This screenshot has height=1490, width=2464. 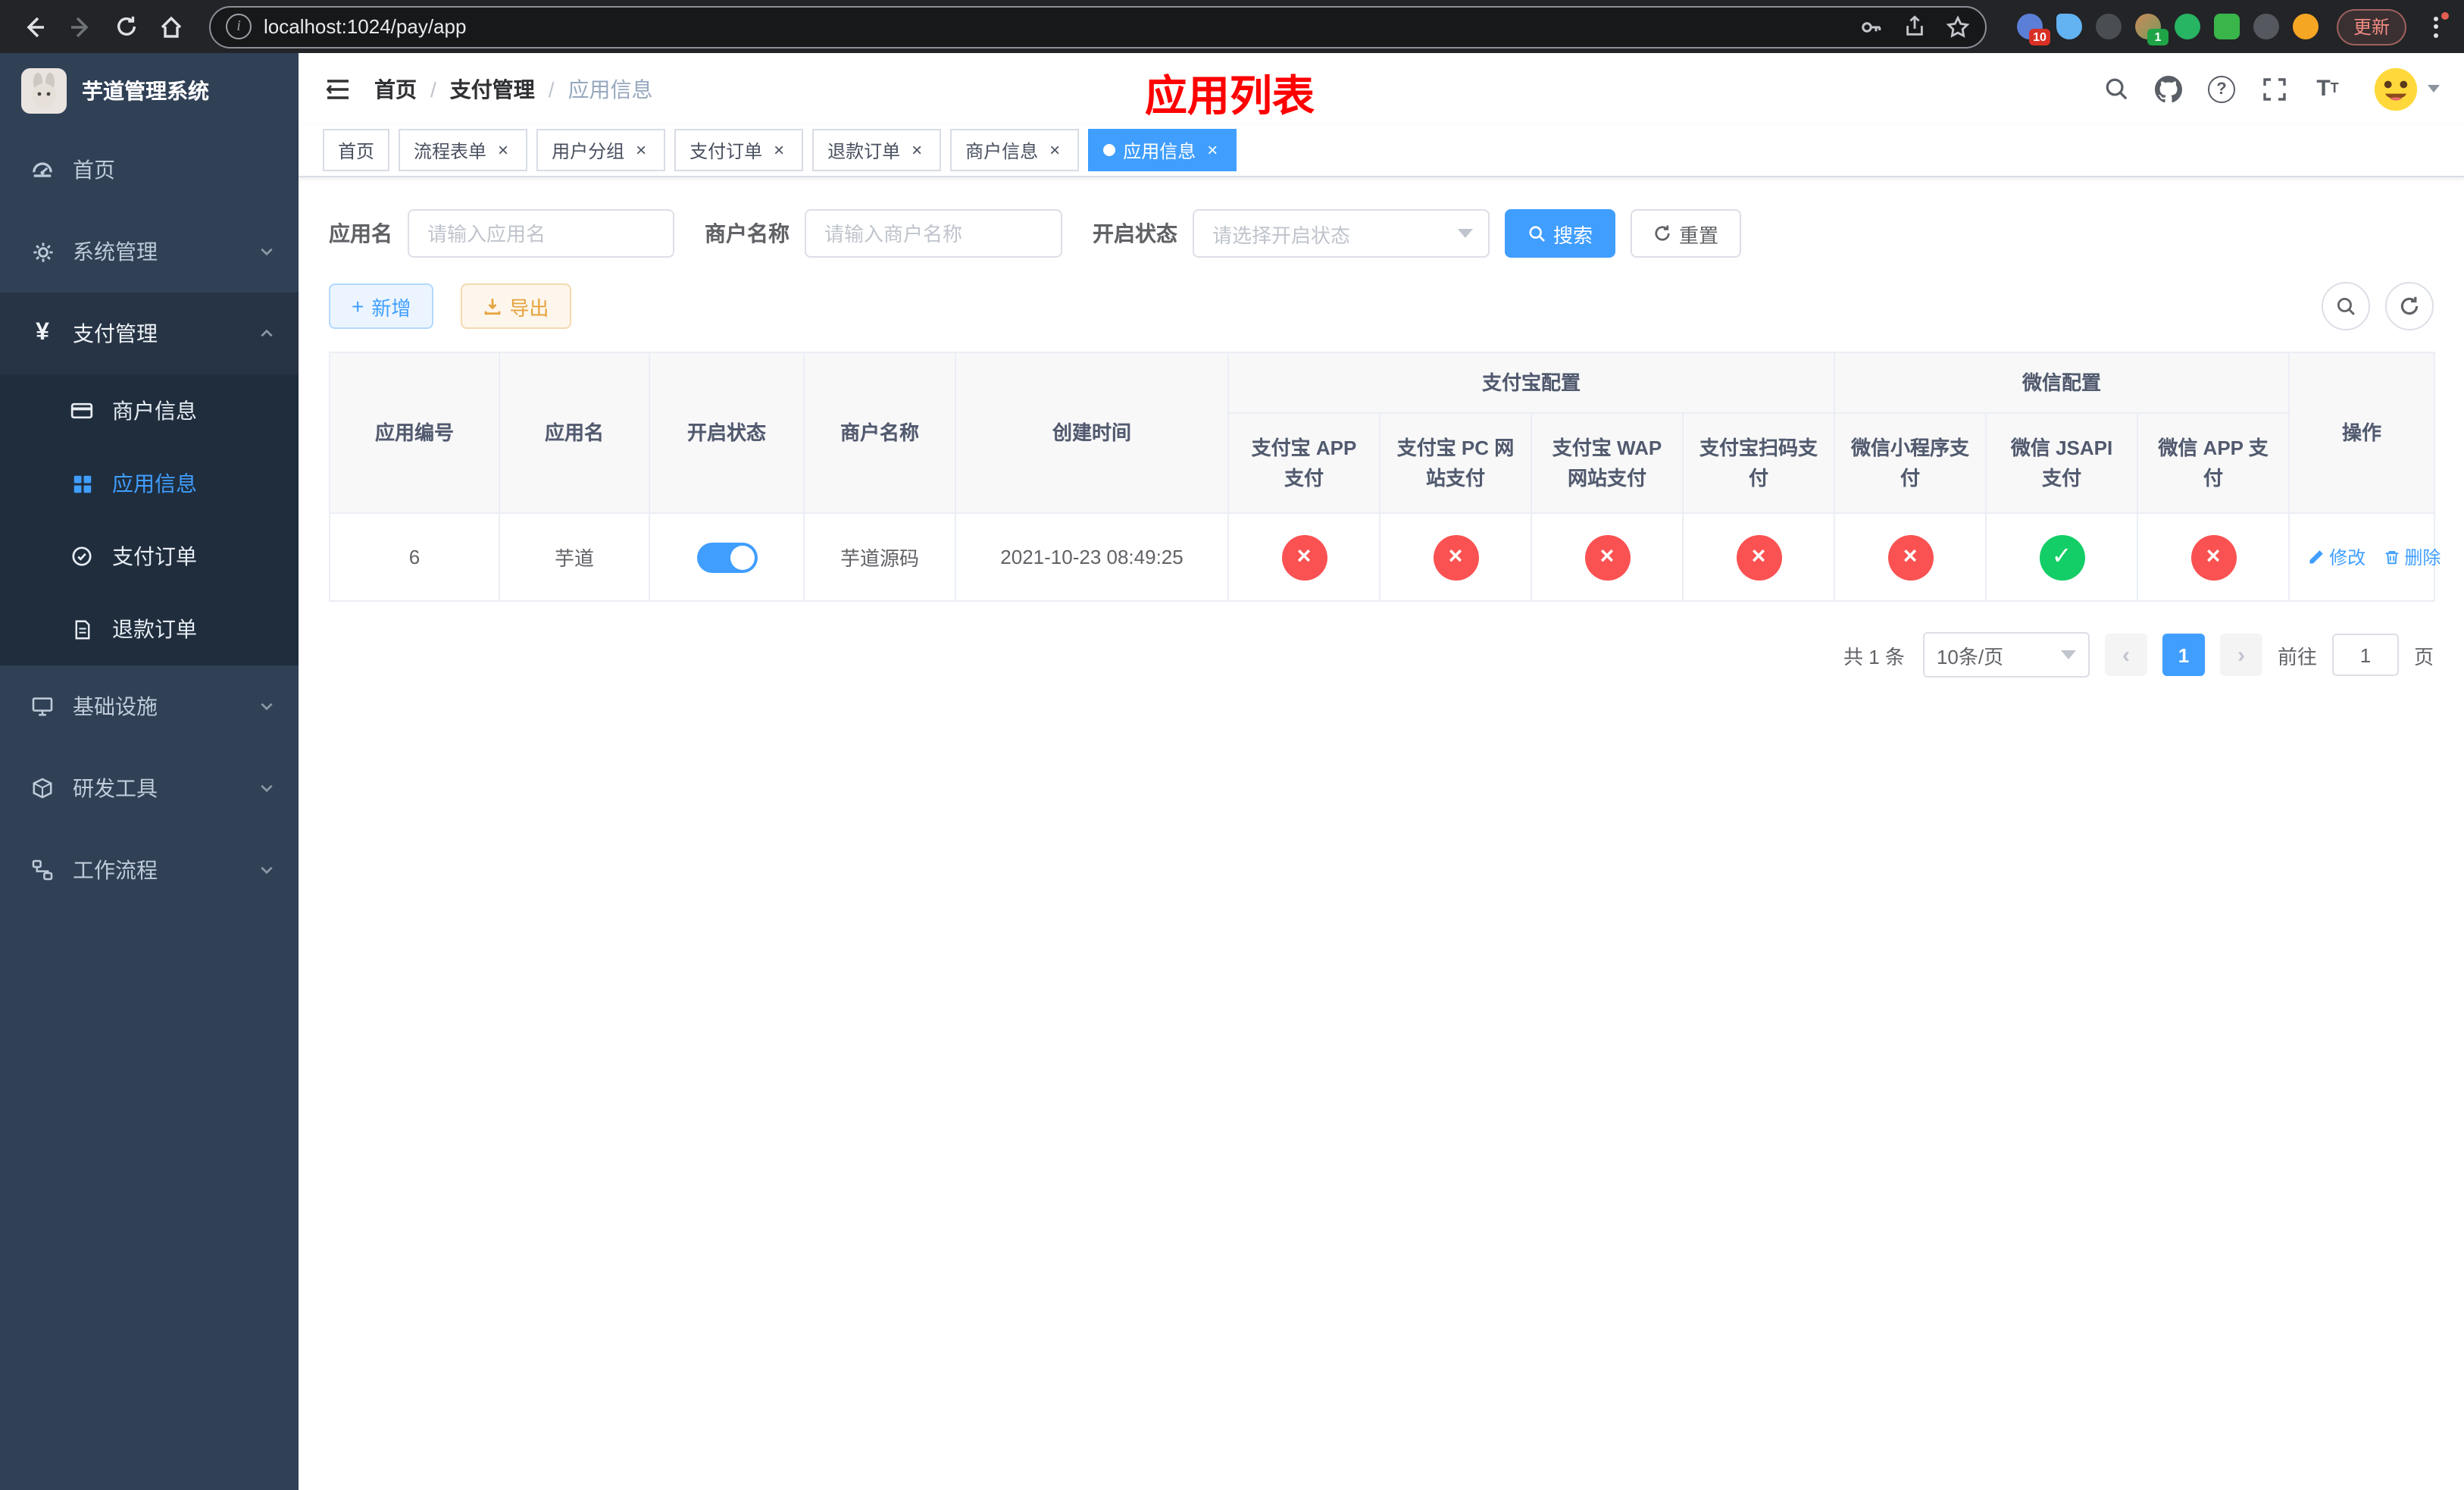 What do you see at coordinates (239, 27) in the screenshot?
I see `site-info-icon: i` at bounding box center [239, 27].